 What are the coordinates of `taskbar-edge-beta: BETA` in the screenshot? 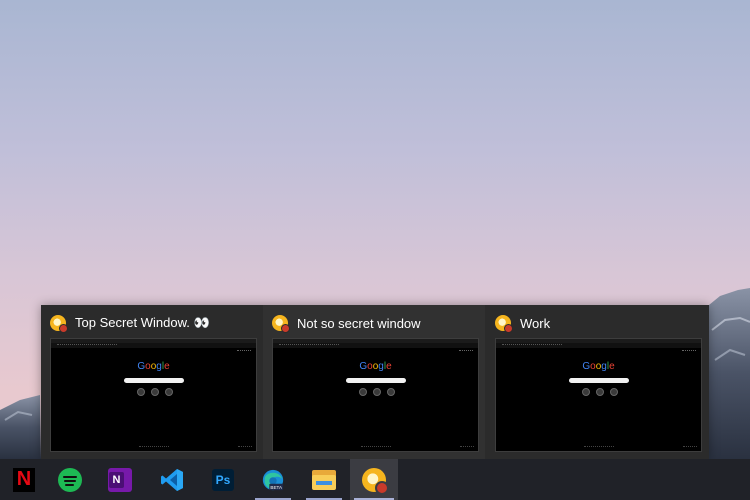 It's located at (273, 479).